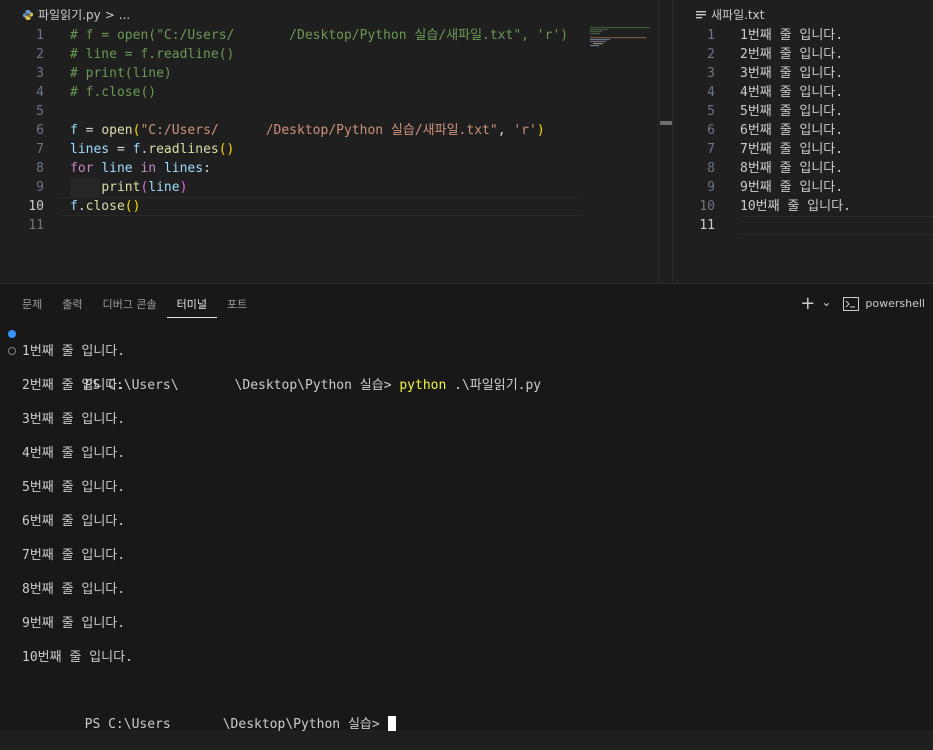 The height and width of the screenshot is (750, 933). I want to click on line-text: 8번째 줄 입니다., so click(792, 168).